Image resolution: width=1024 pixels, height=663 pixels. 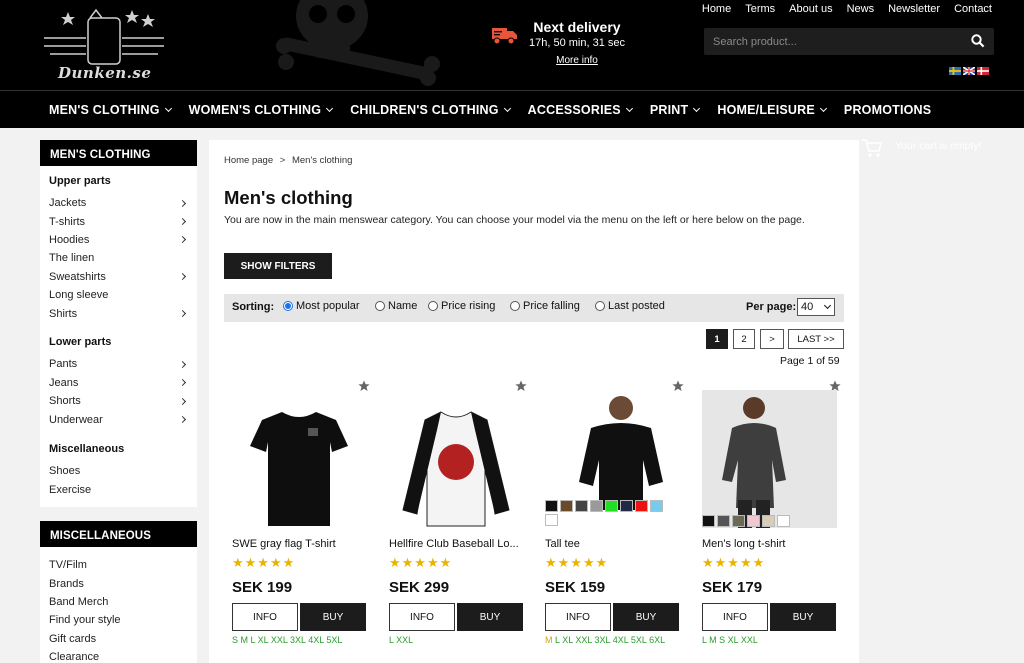 What do you see at coordinates (118, 313) in the screenshot?
I see `sidebar-item-shirts: Shirts` at bounding box center [118, 313].